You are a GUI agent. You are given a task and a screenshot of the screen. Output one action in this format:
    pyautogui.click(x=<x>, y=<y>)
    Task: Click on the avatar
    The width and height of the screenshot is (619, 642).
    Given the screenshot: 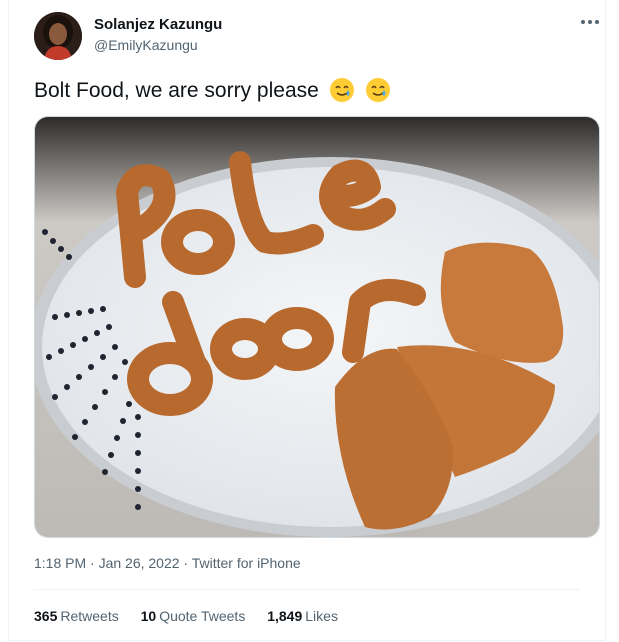 What is the action you would take?
    pyautogui.click(x=58, y=36)
    